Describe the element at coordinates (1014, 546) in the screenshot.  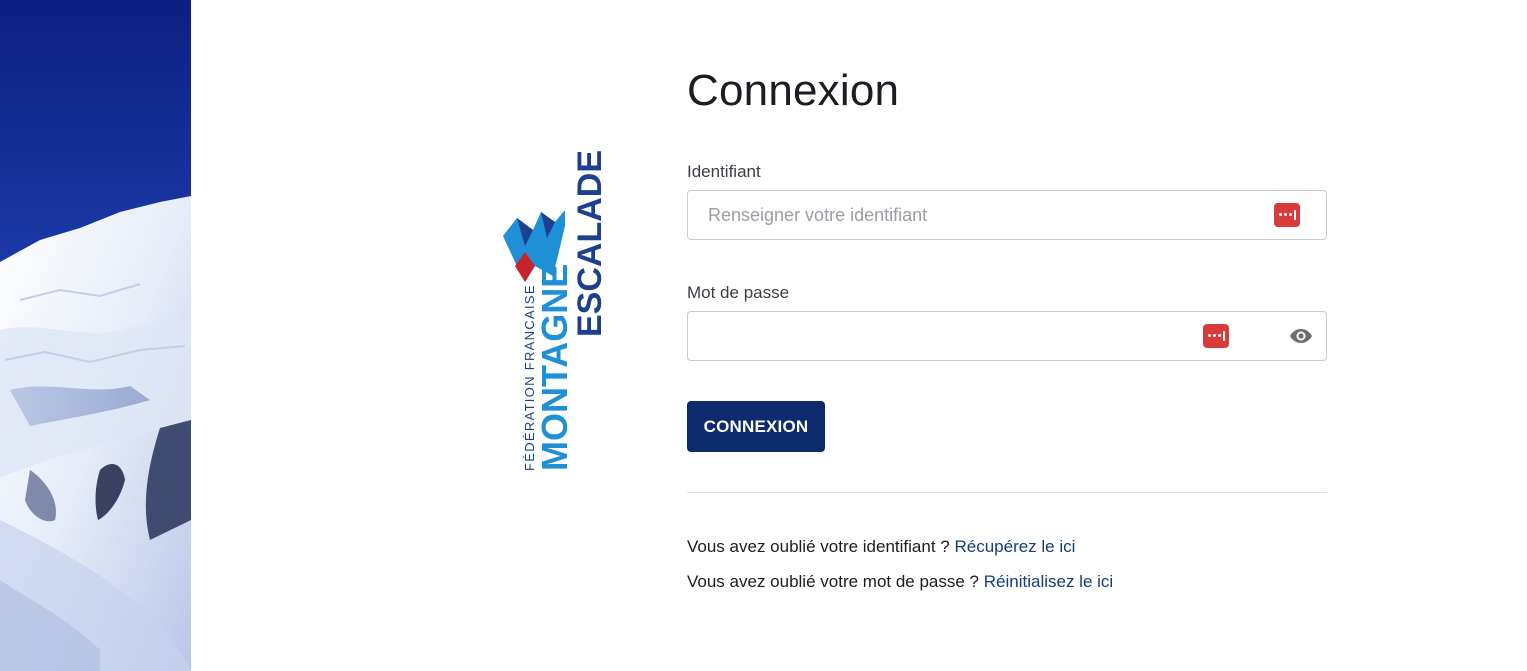
I see `recover-username-link: Récupérez le ici` at that location.